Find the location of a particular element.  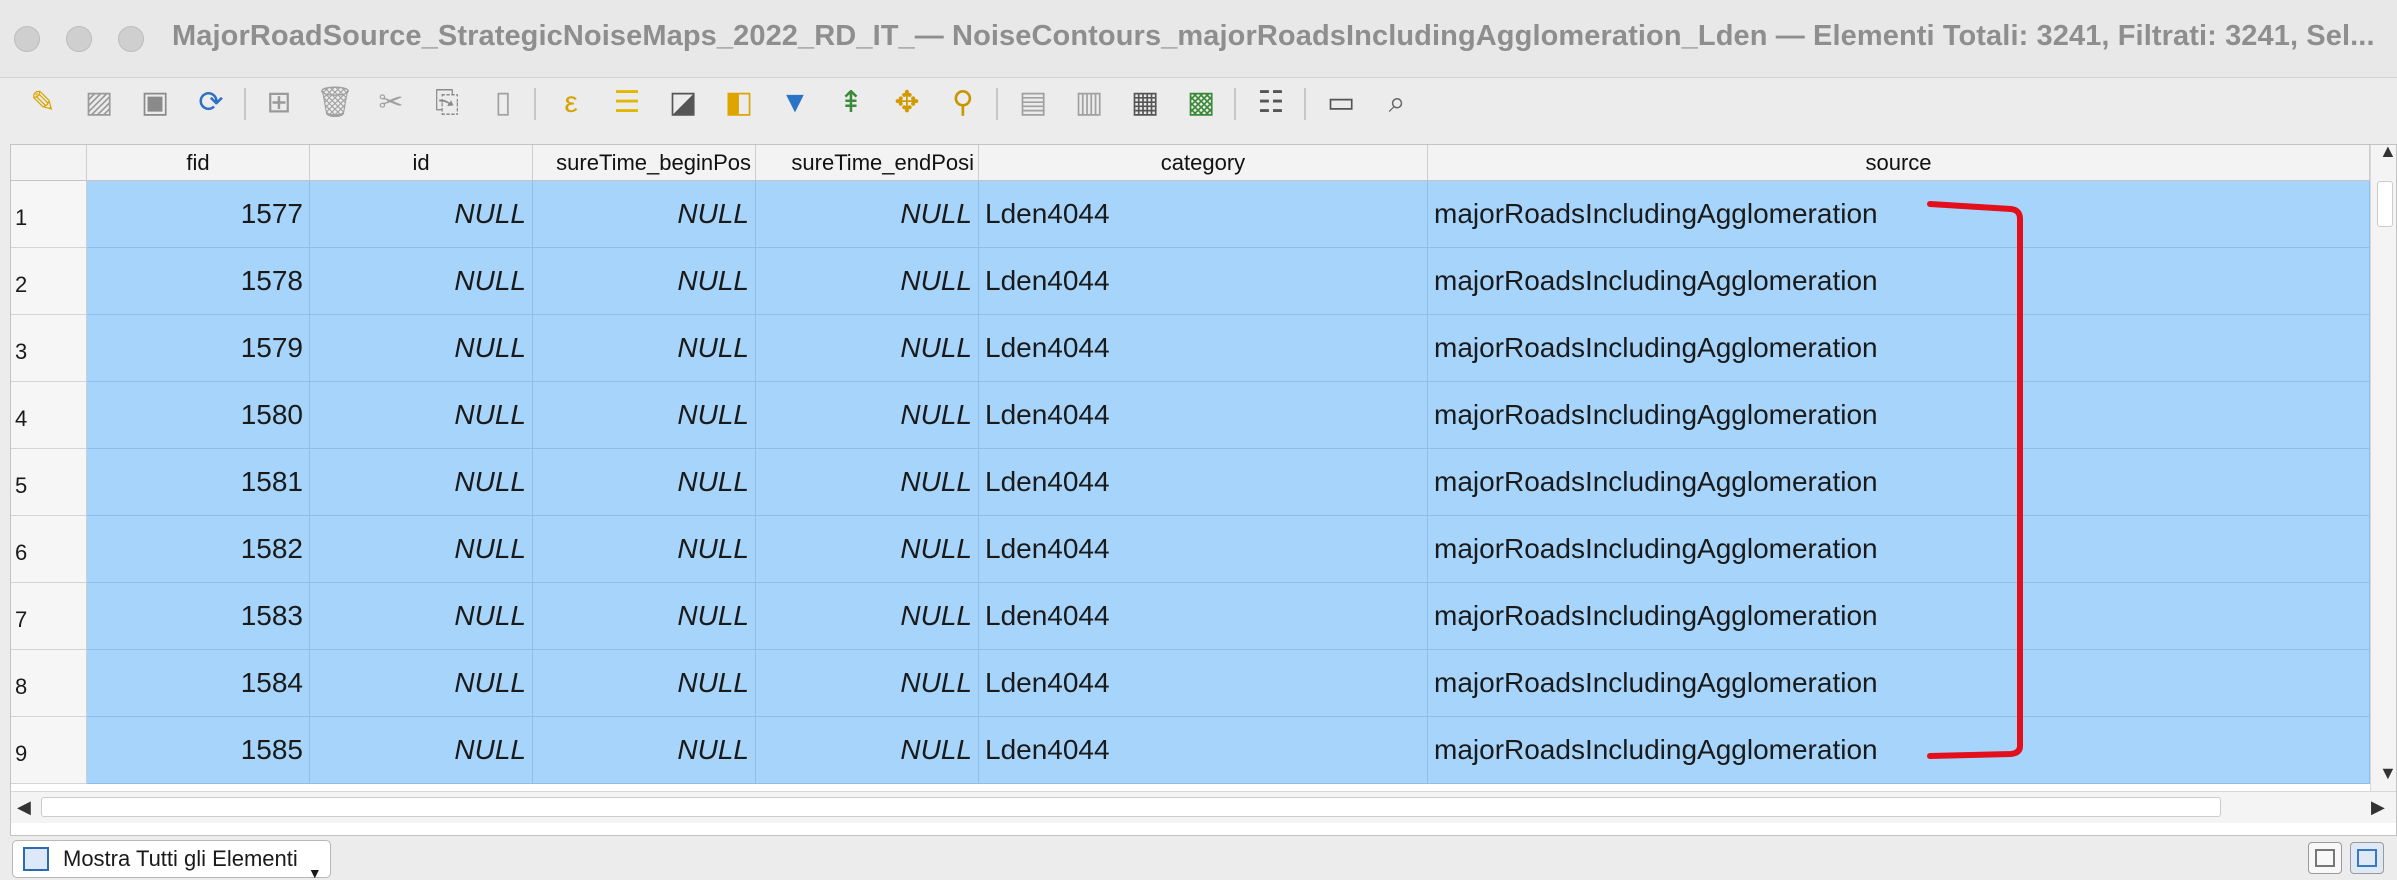

delete-feature-icon: 🗑 is located at coordinates (335, 103).